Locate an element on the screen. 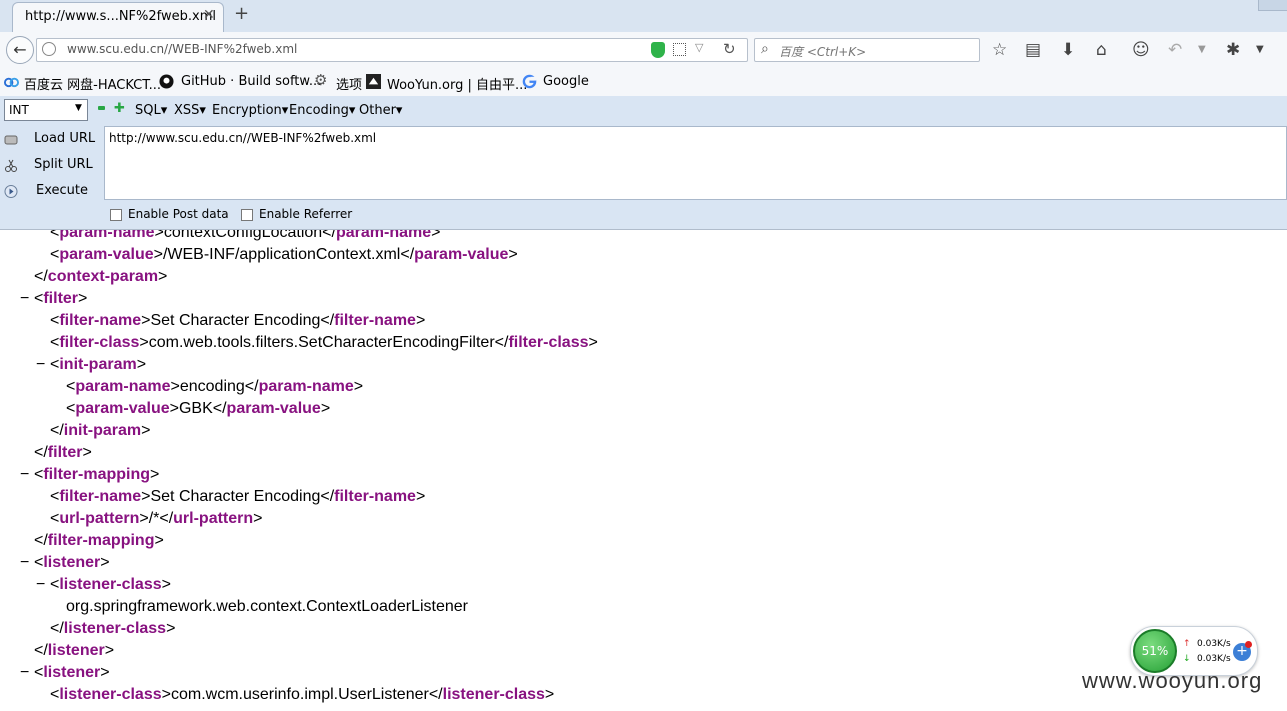 The width and height of the screenshot is (1287, 711). xml-line: </filter-mapping> is located at coordinates (99, 540).